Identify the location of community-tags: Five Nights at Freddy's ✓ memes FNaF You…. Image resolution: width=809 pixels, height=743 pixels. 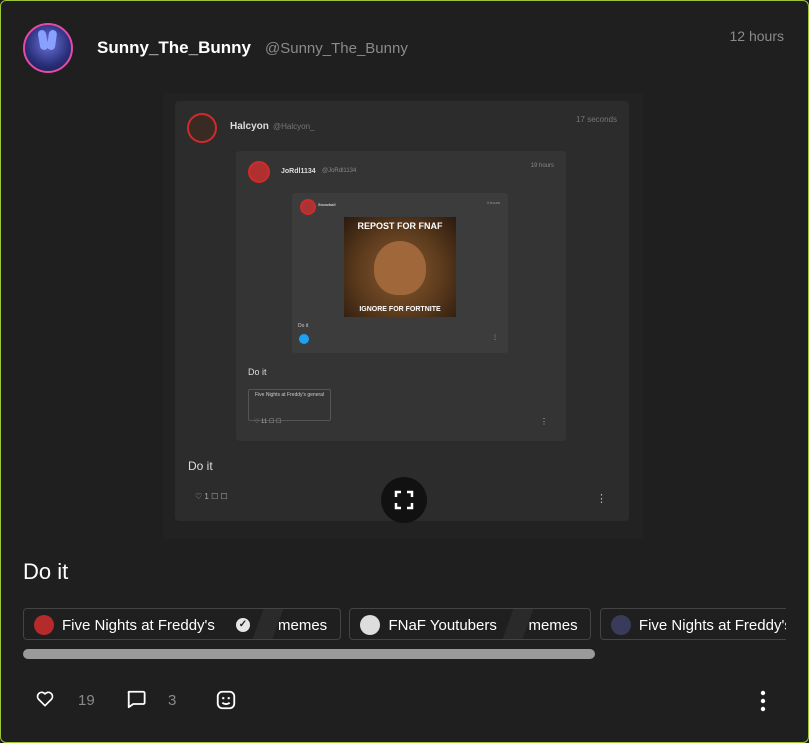
(404, 626).